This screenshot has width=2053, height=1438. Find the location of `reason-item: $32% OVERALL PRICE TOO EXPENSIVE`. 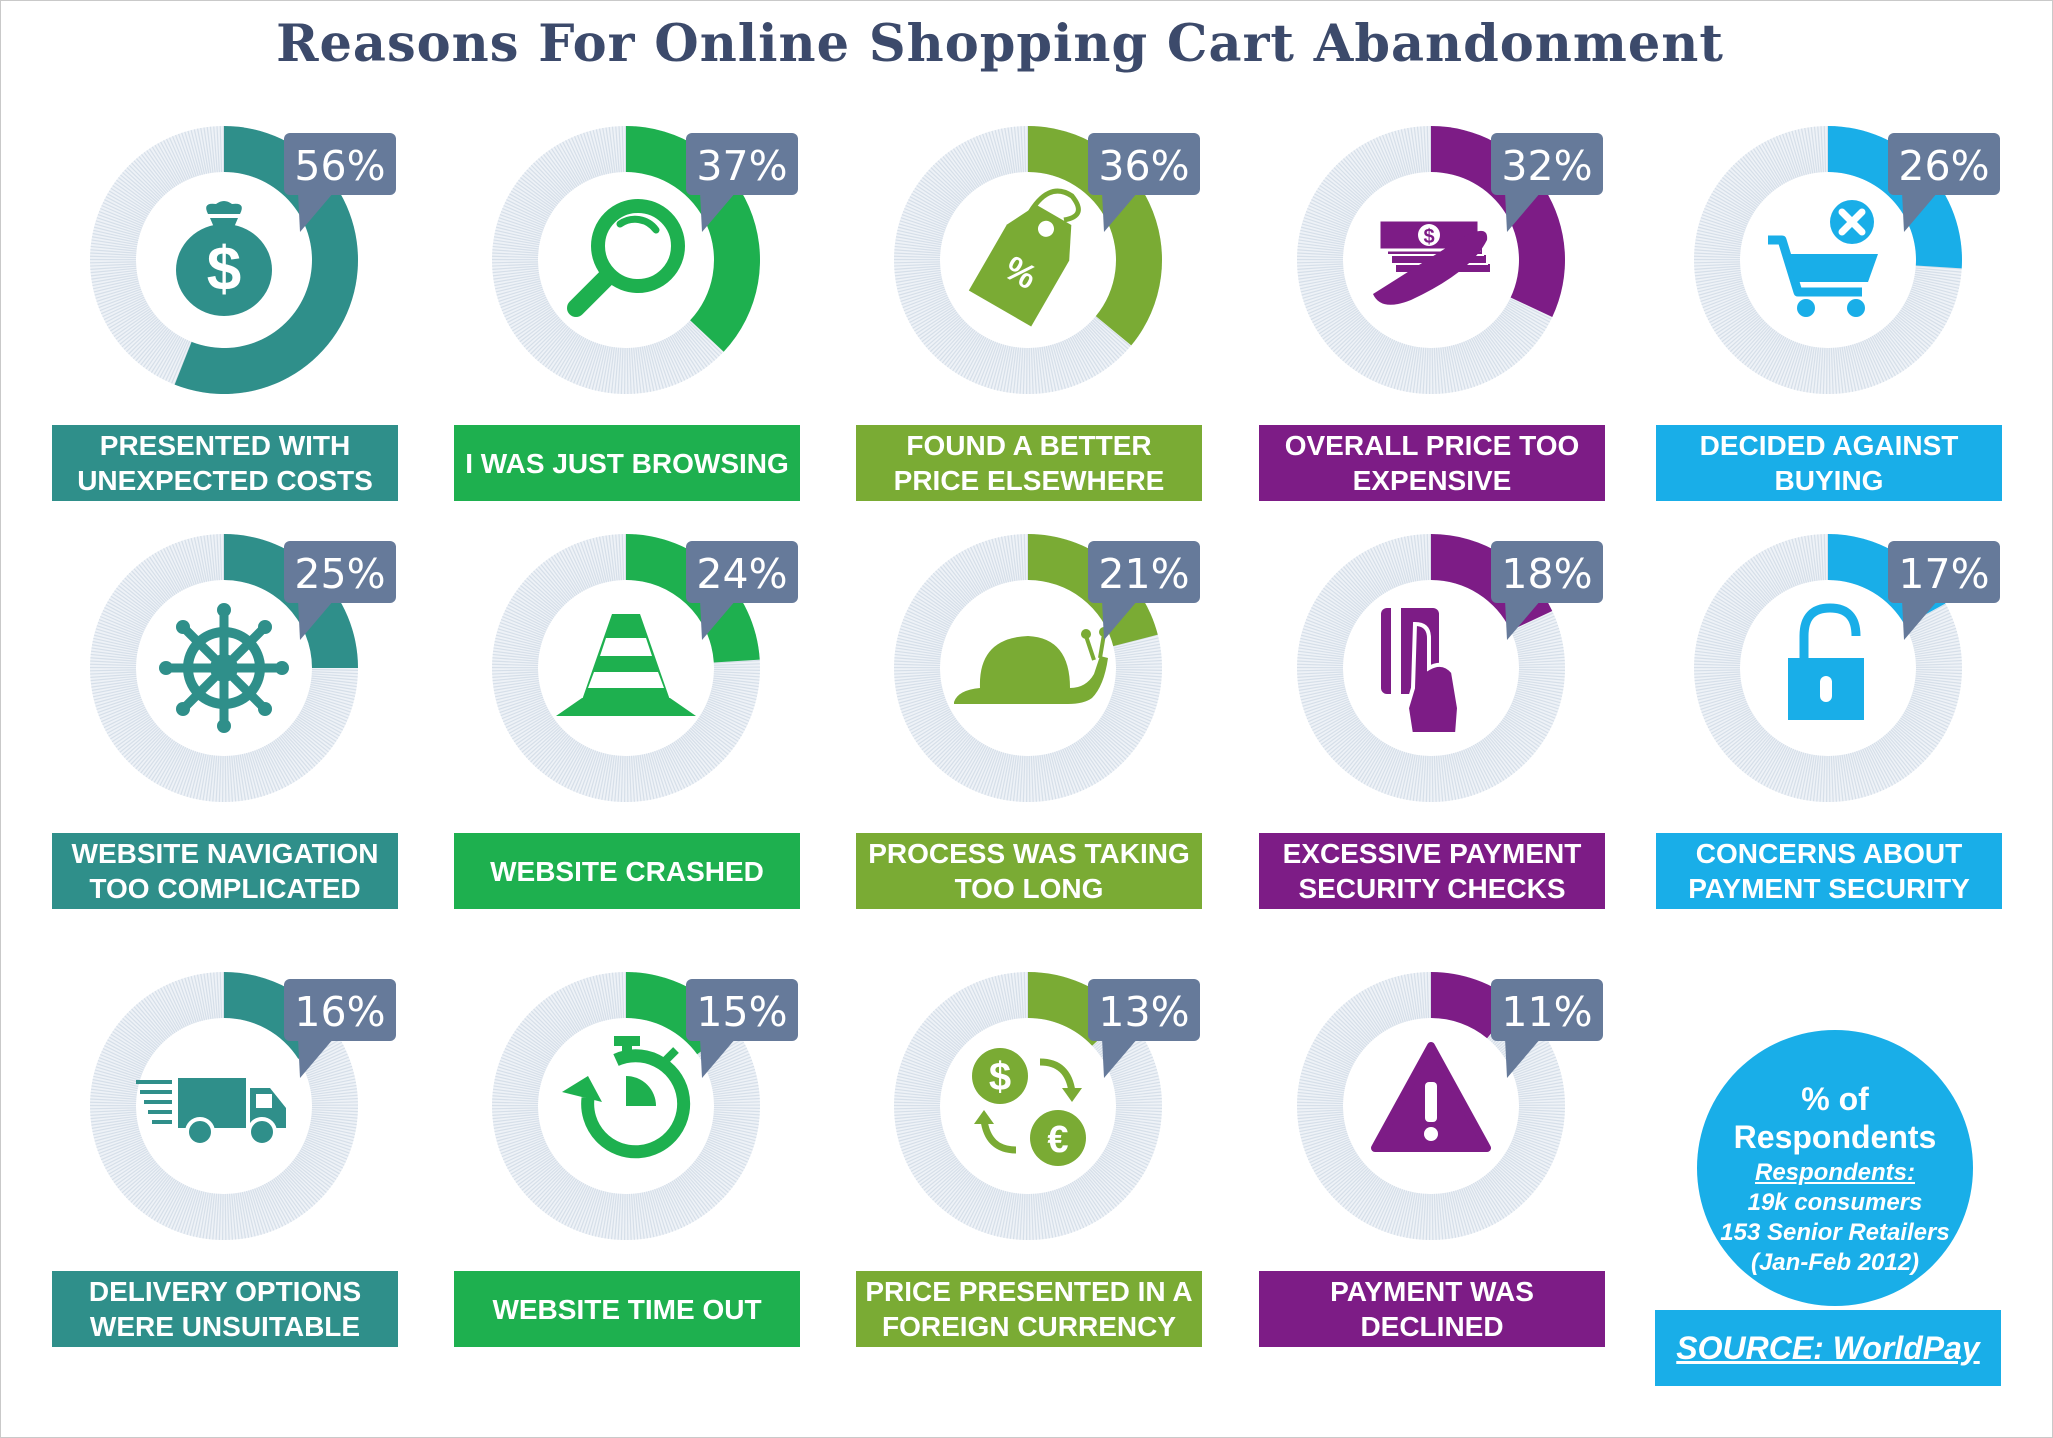

reason-item: $32% OVERALL PRICE TOO EXPENSIVE is located at coordinates (1439, 315).